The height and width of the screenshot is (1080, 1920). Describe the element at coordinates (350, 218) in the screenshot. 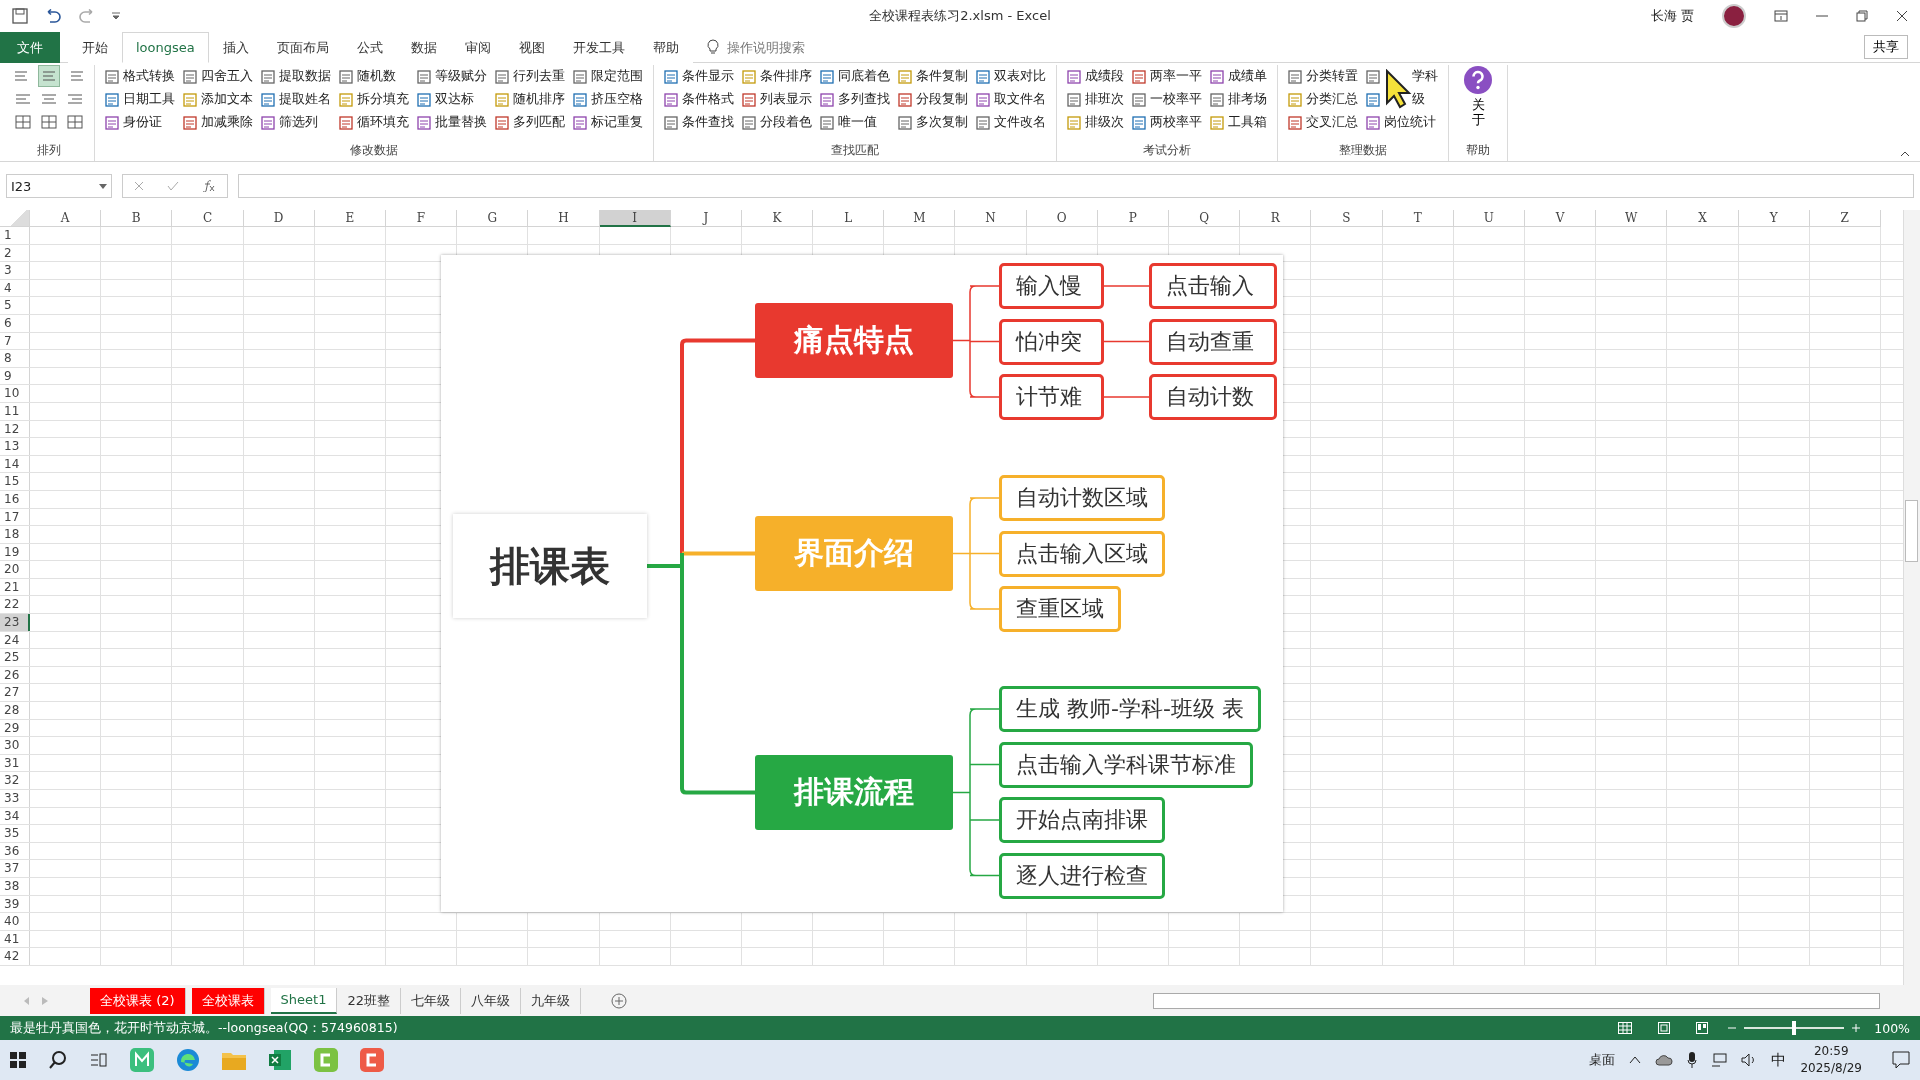

I see `column-header: E` at that location.